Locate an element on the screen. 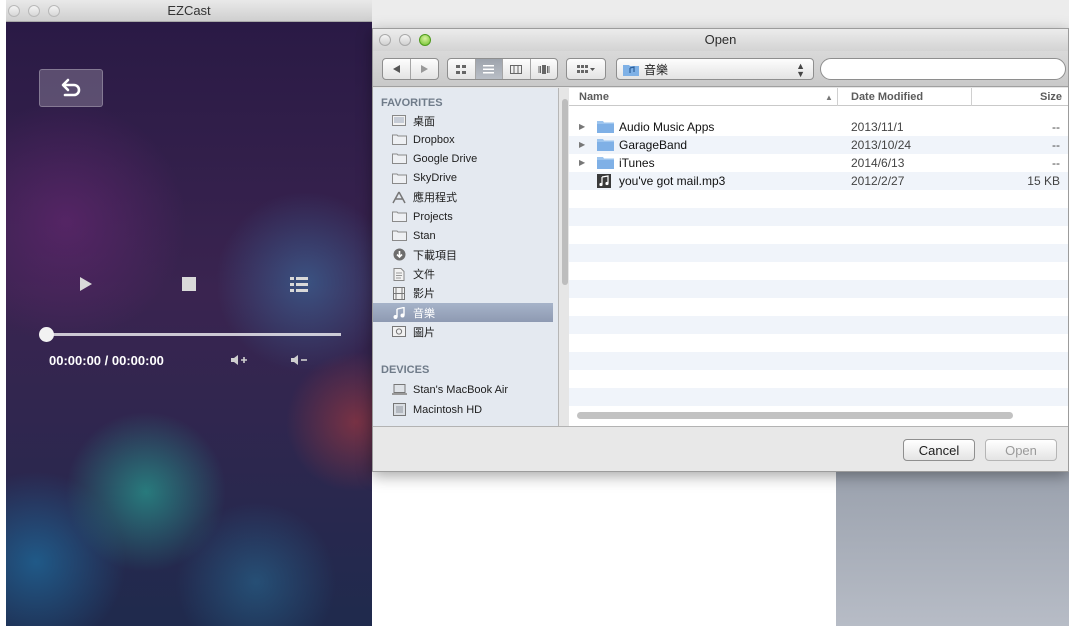 The image size is (1069, 626). music-icon is located at coordinates (399, 312).